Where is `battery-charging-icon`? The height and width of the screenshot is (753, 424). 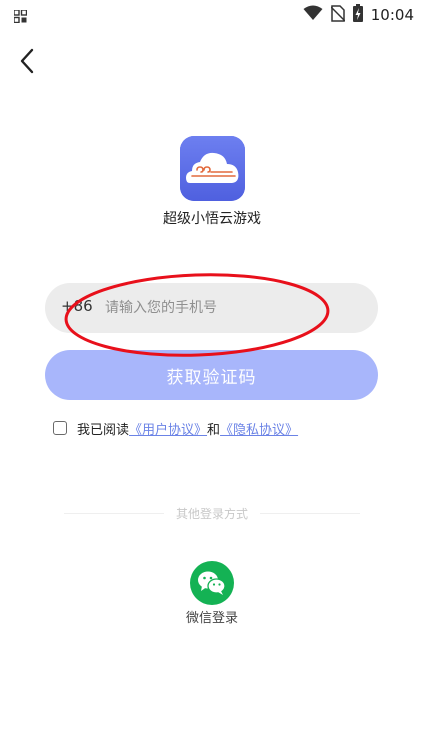
battery-charging-icon is located at coordinates (357, 15).